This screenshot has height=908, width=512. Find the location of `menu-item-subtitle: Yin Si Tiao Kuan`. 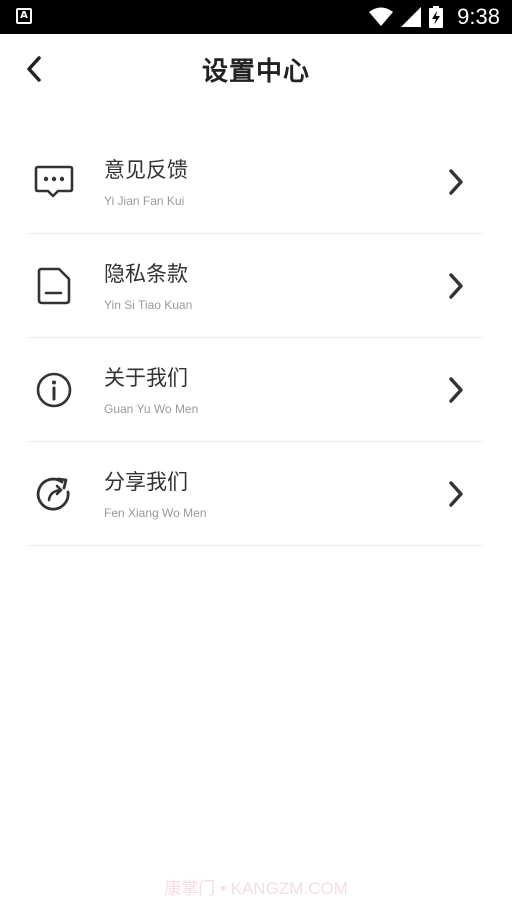

menu-item-subtitle: Yin Si Tiao Kuan is located at coordinates (148, 305).